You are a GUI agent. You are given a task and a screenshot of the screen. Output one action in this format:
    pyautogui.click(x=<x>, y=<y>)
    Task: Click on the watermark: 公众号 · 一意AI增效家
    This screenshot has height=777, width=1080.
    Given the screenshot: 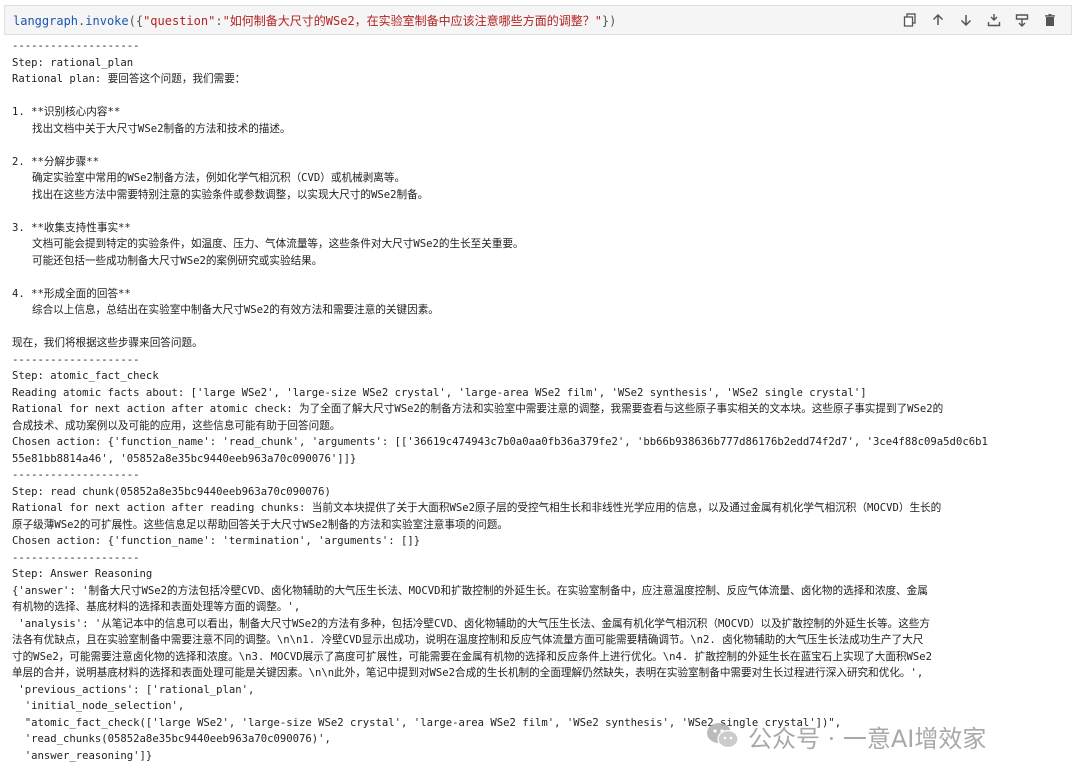 What is the action you would take?
    pyautogui.click(x=846, y=736)
    